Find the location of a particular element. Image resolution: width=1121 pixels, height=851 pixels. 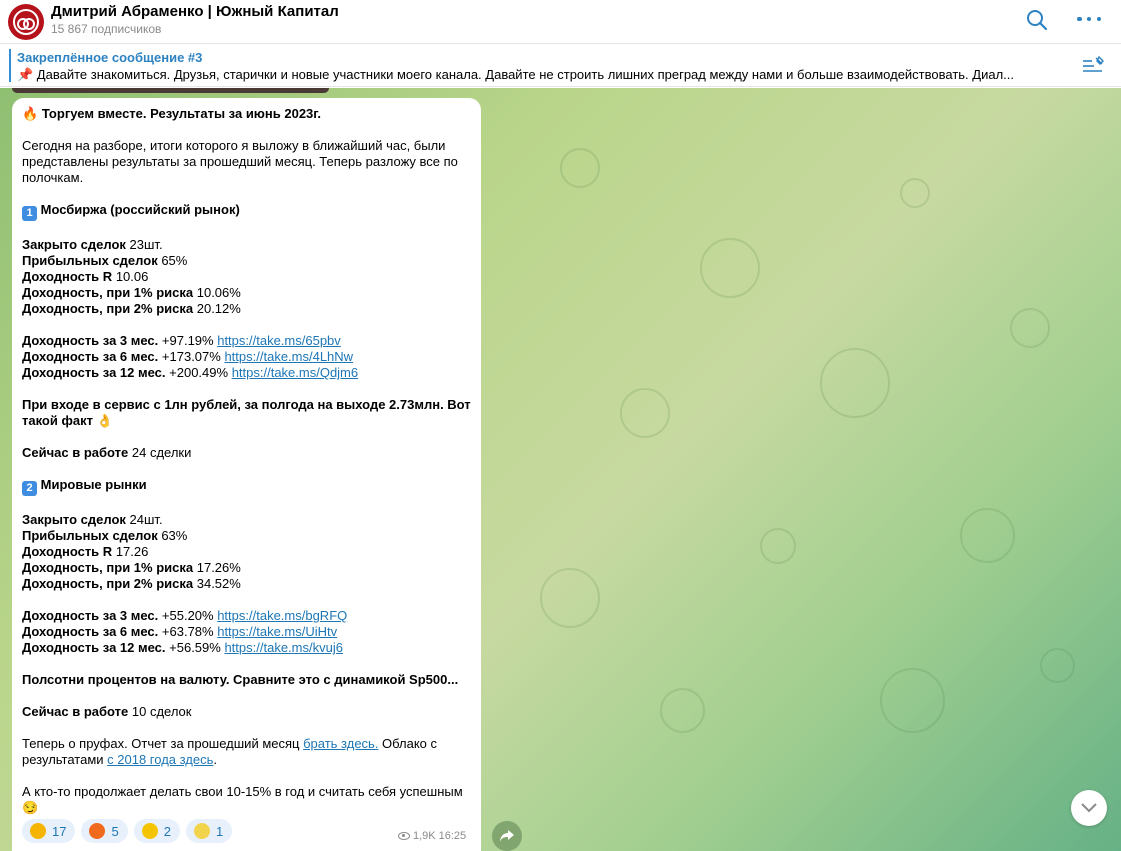

stat-value: 63% is located at coordinates (174, 535).